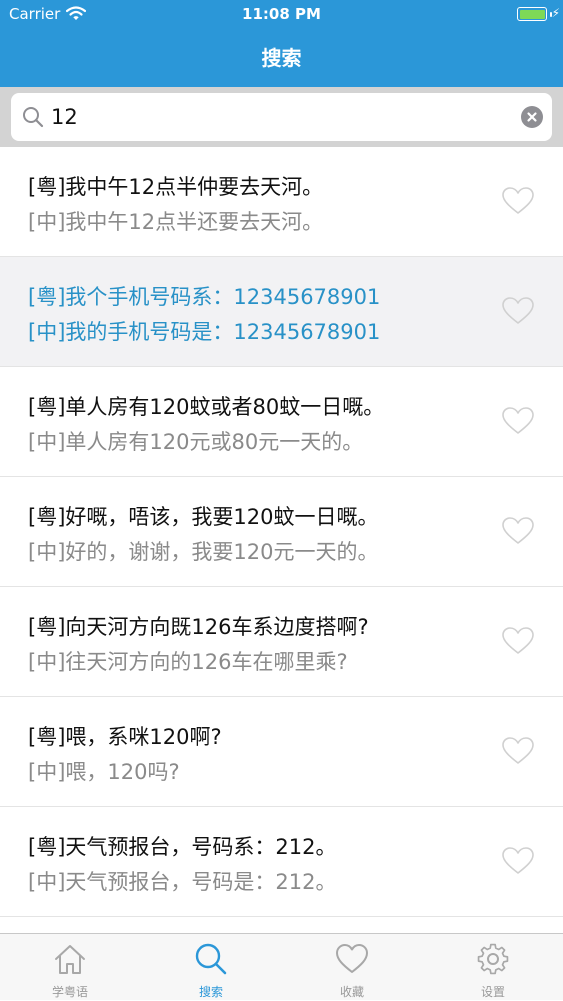 This screenshot has height=1001, width=563. What do you see at coordinates (204, 332) in the screenshot?
I see `mandarin-text: [中]我的手机号码是：12345678901` at bounding box center [204, 332].